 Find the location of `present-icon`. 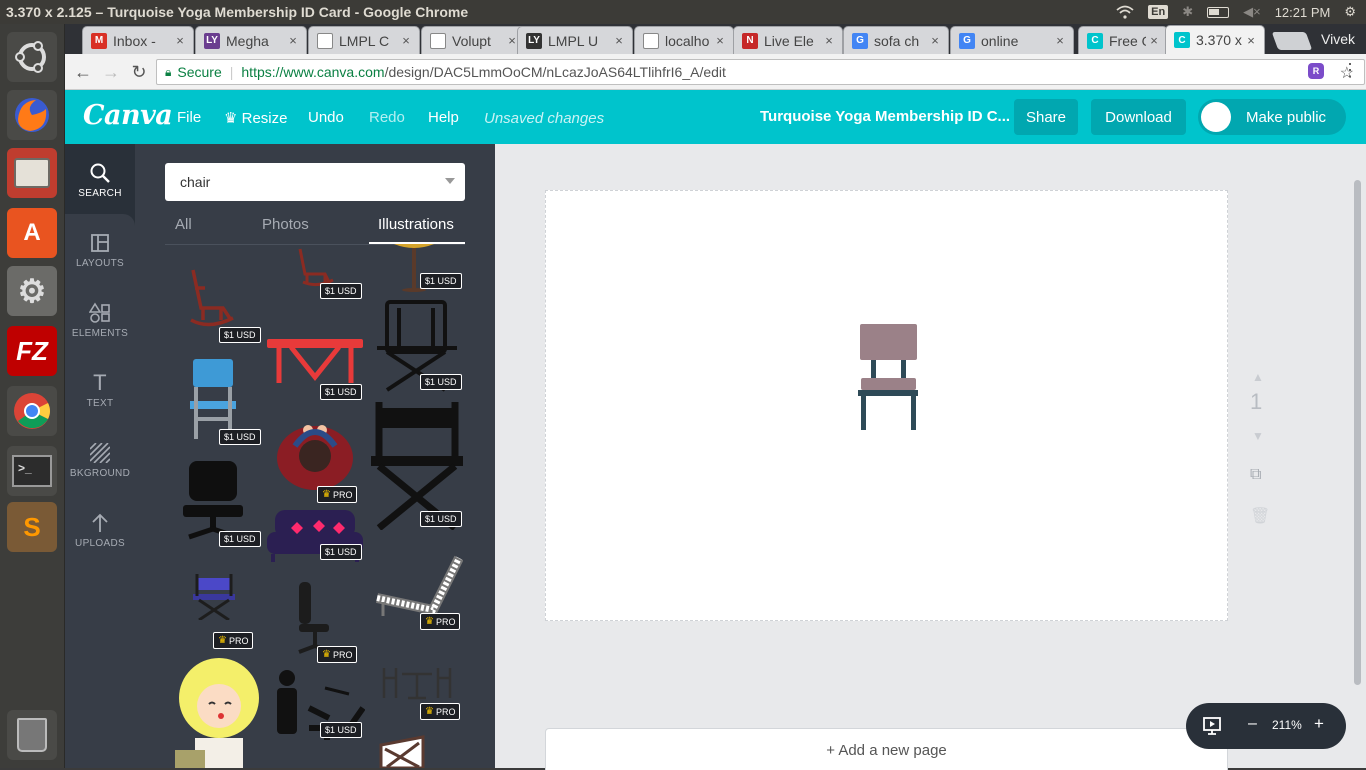

present-icon is located at coordinates (1212, 726).